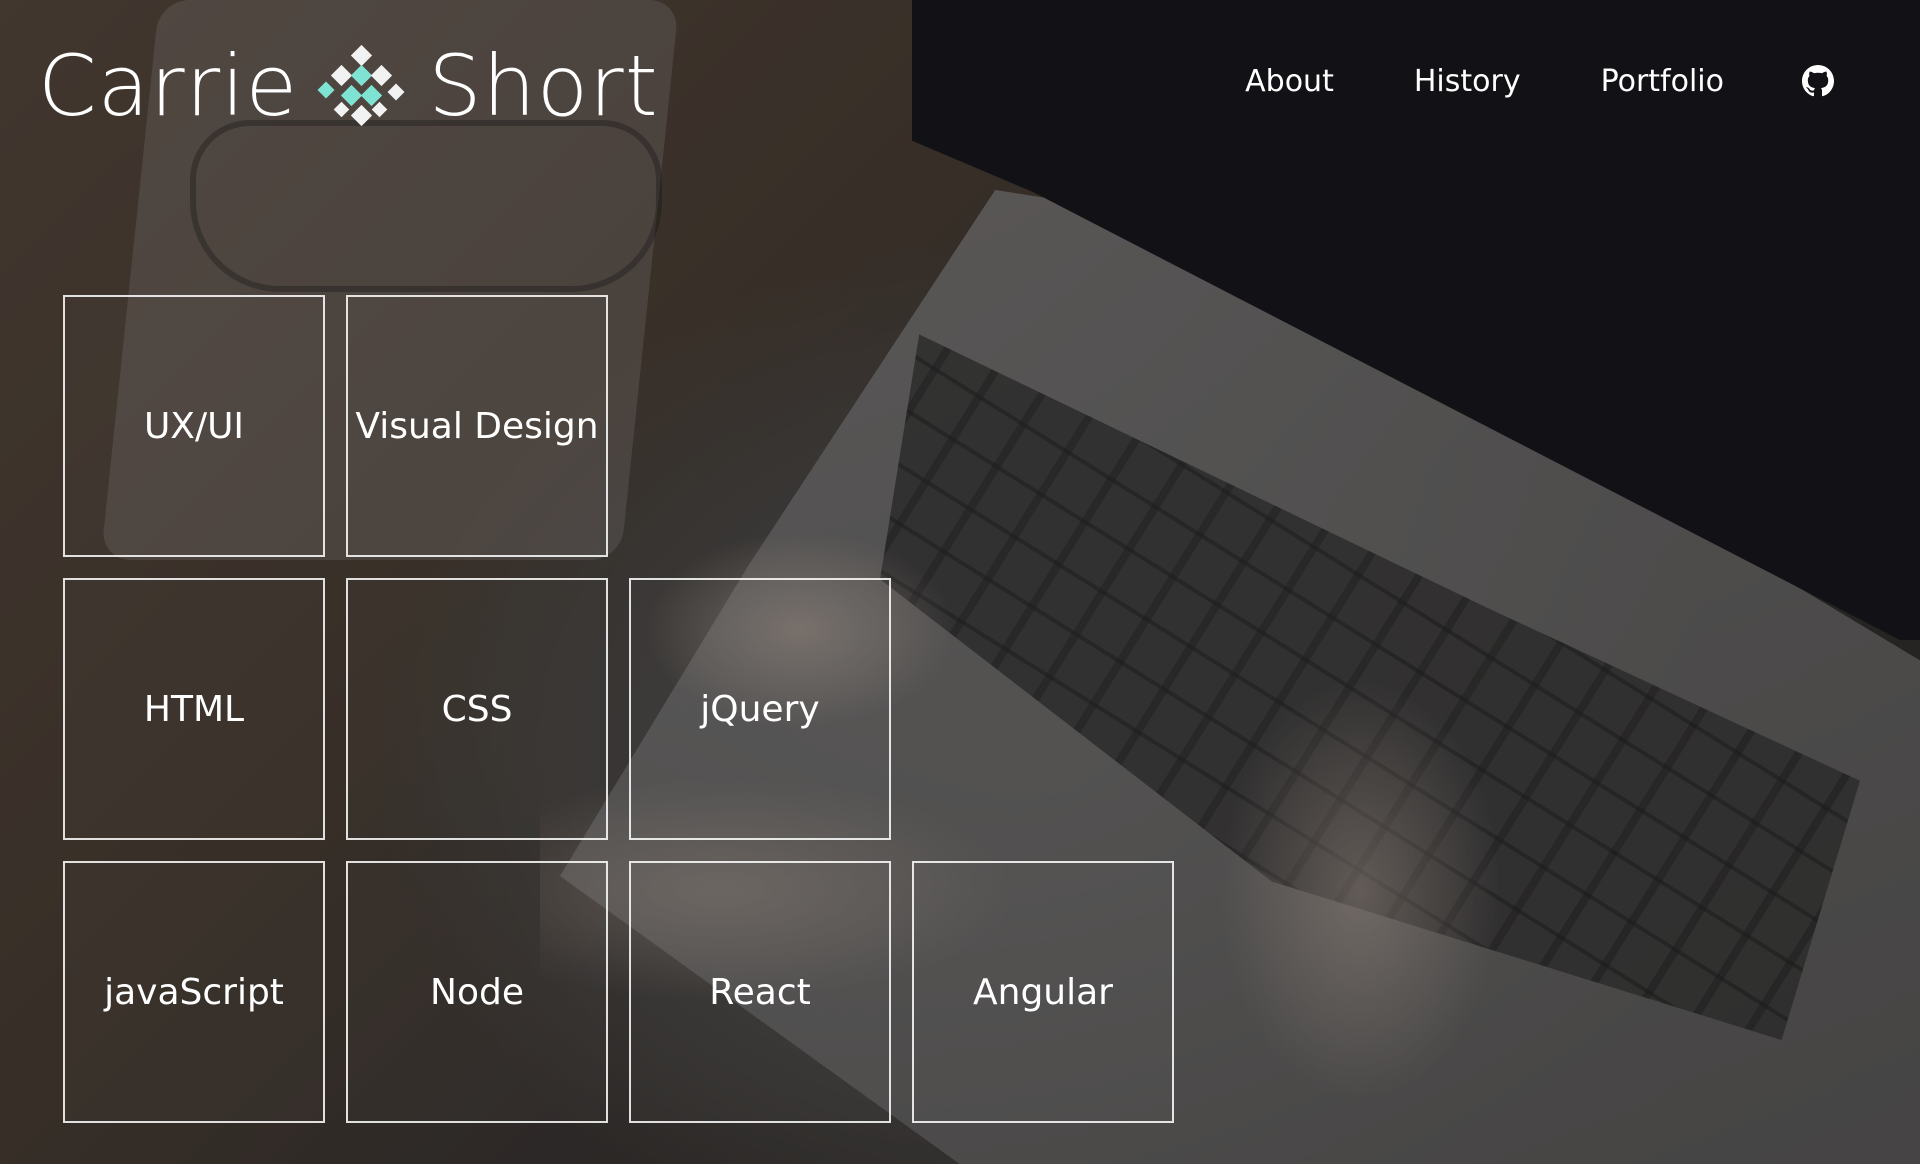 This screenshot has height=1164, width=1920. I want to click on logo-last-name: Short, so click(543, 86).